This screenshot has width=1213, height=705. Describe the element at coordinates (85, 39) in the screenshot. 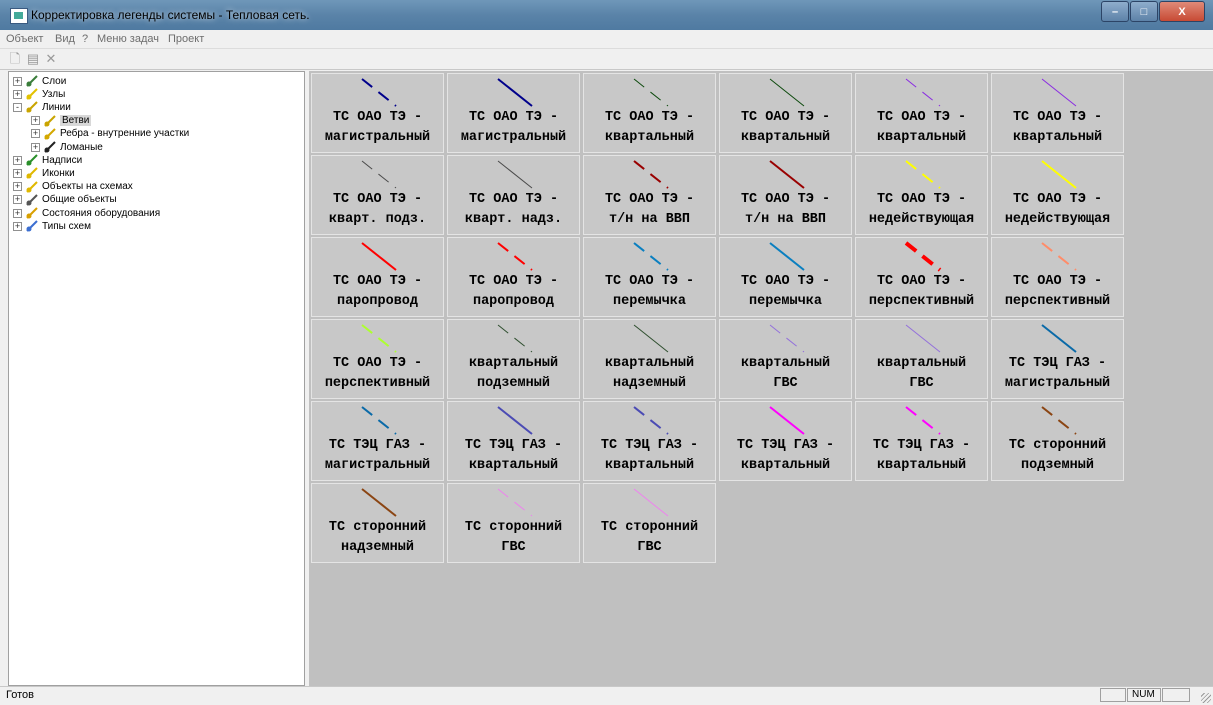

I see `menu-help: ?` at that location.